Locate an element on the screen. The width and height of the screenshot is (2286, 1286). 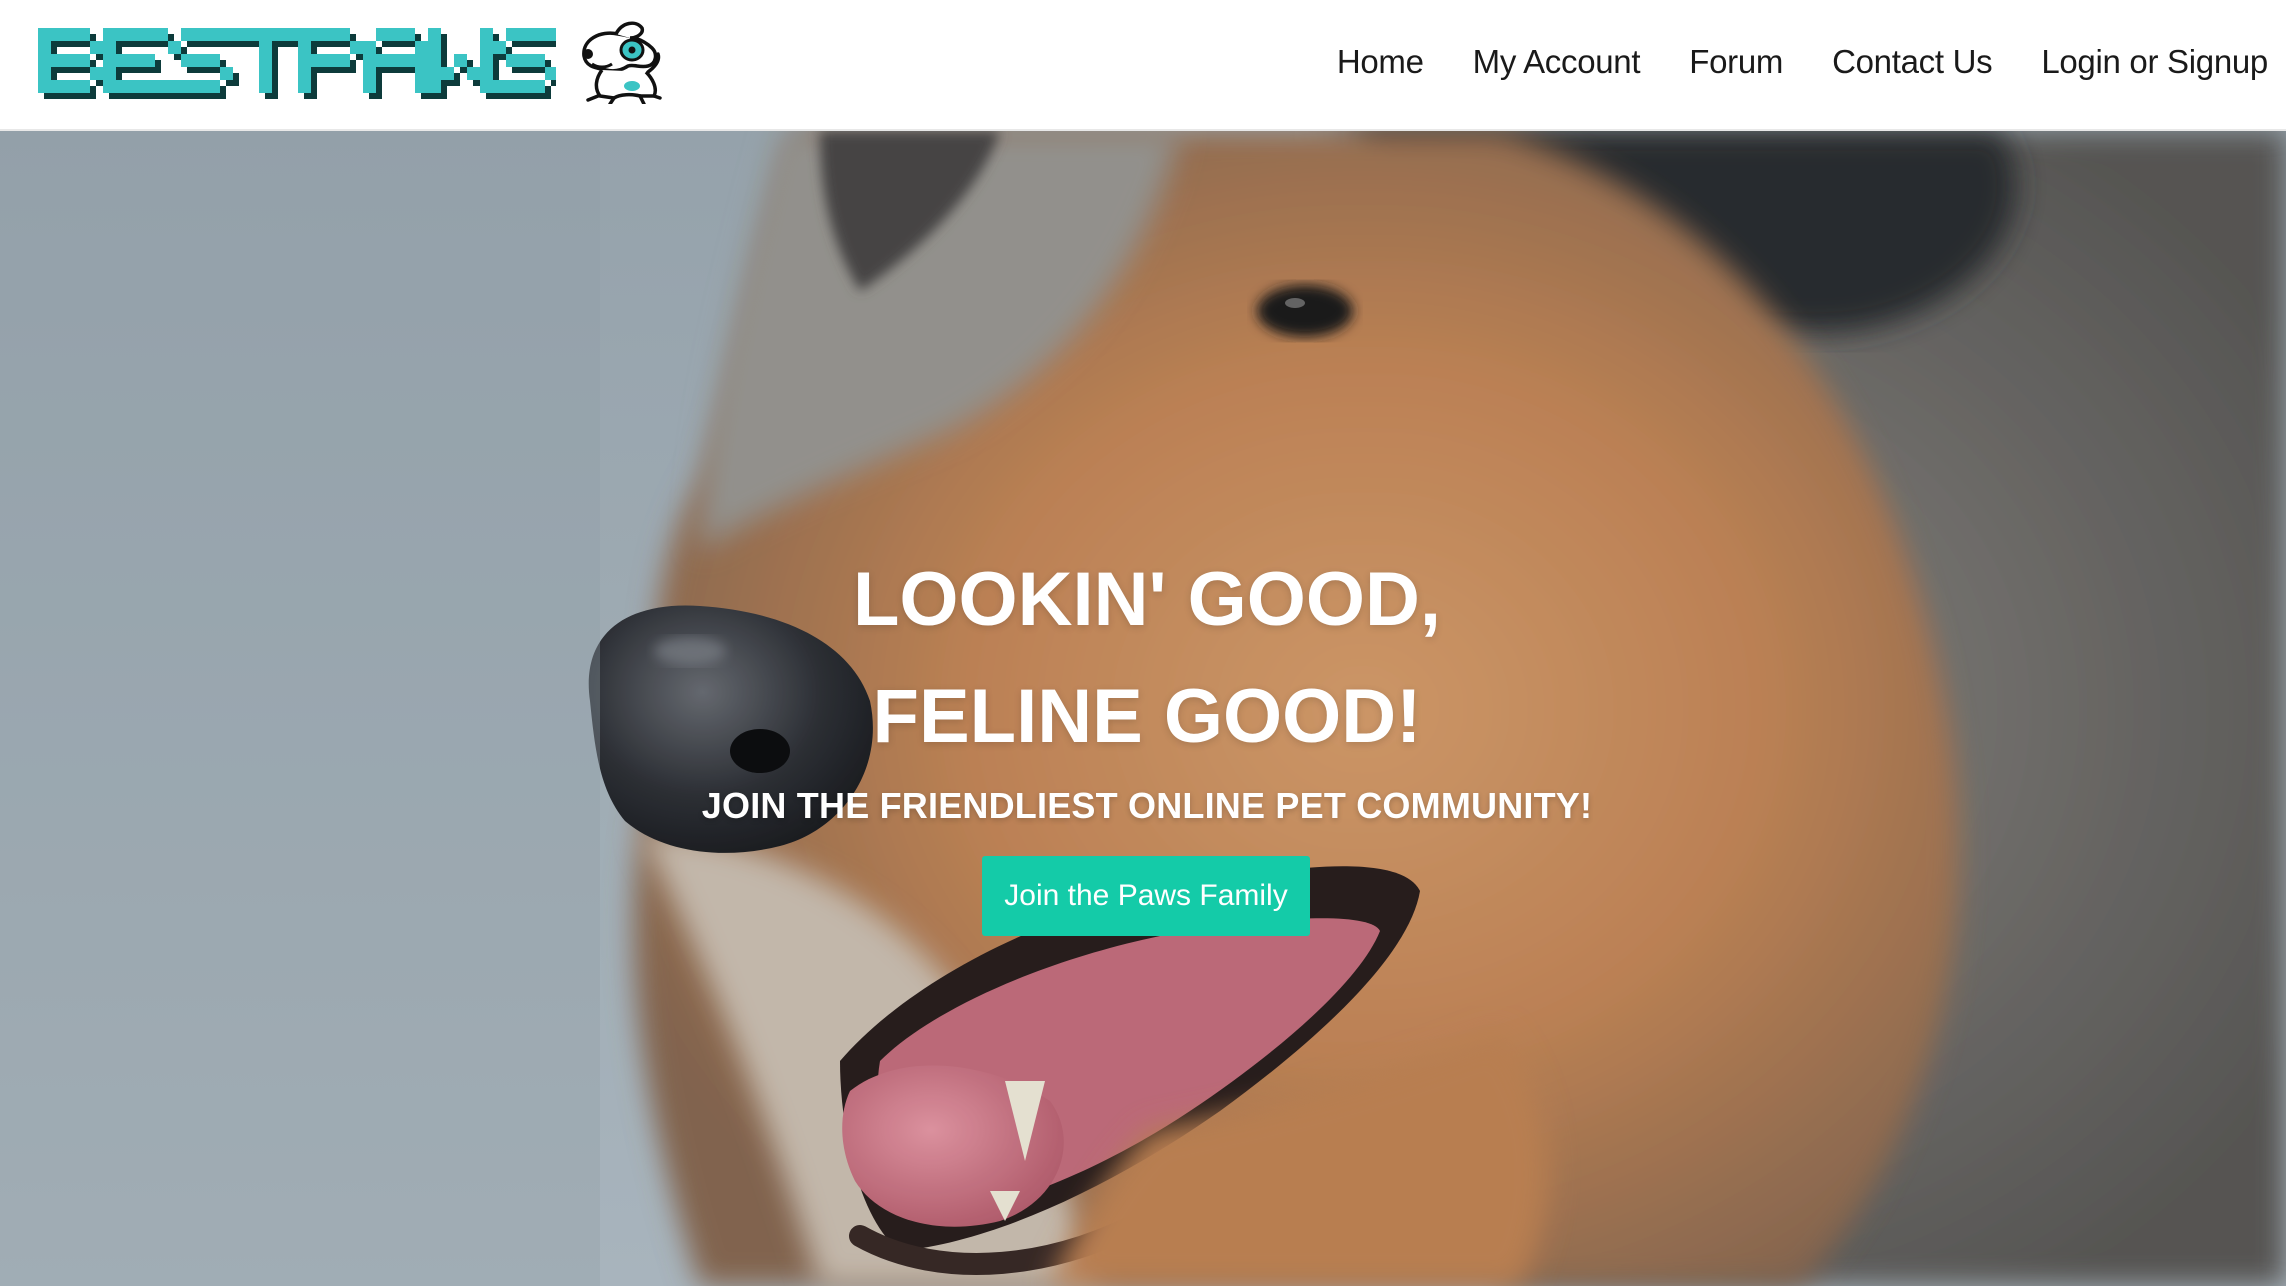
site-logo is located at coordinates (352, 62).